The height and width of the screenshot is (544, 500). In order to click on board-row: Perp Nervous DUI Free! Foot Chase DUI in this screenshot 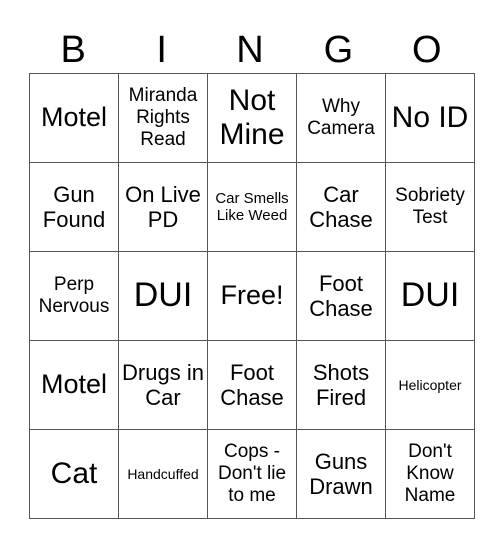, I will do `click(252, 296)`.